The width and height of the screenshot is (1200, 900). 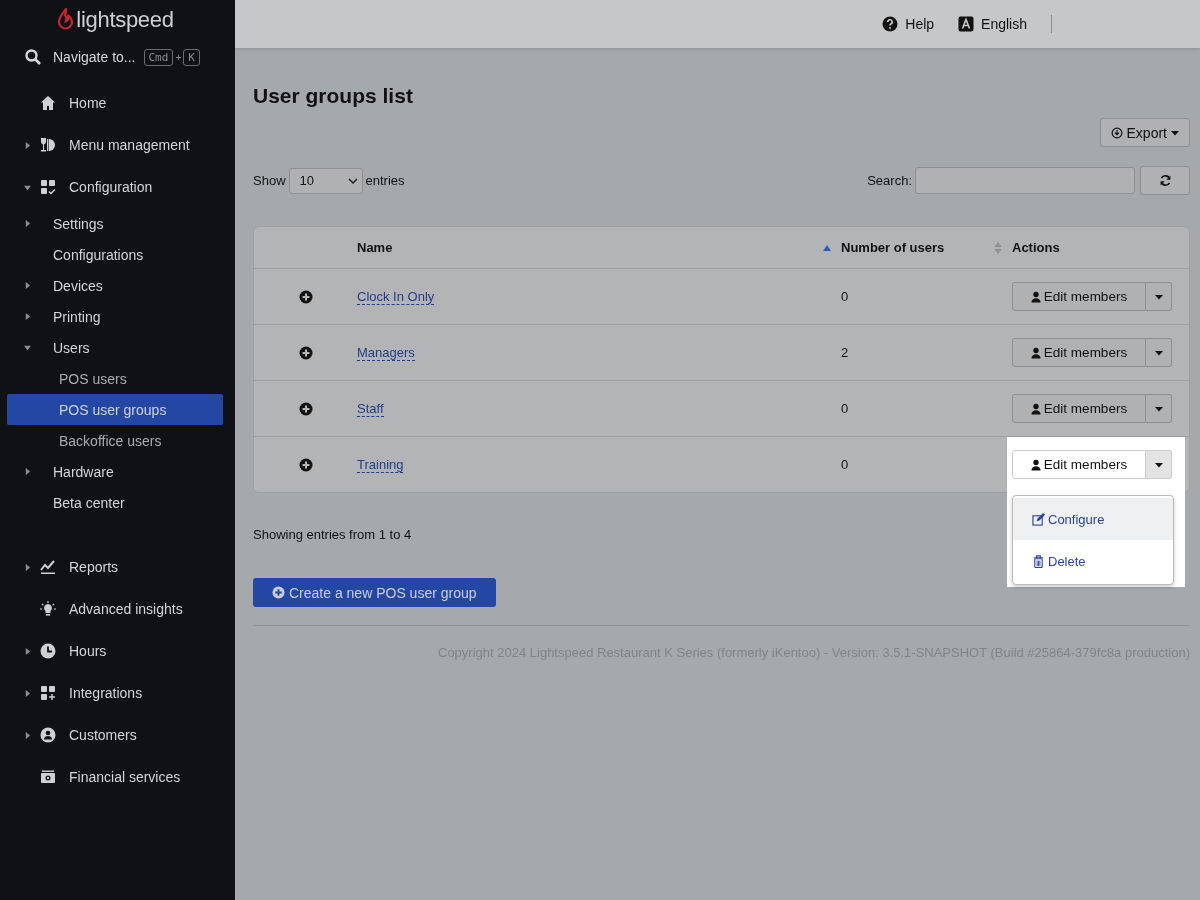 What do you see at coordinates (117, 609) in the screenshot?
I see `nav-item: Advanced insights` at bounding box center [117, 609].